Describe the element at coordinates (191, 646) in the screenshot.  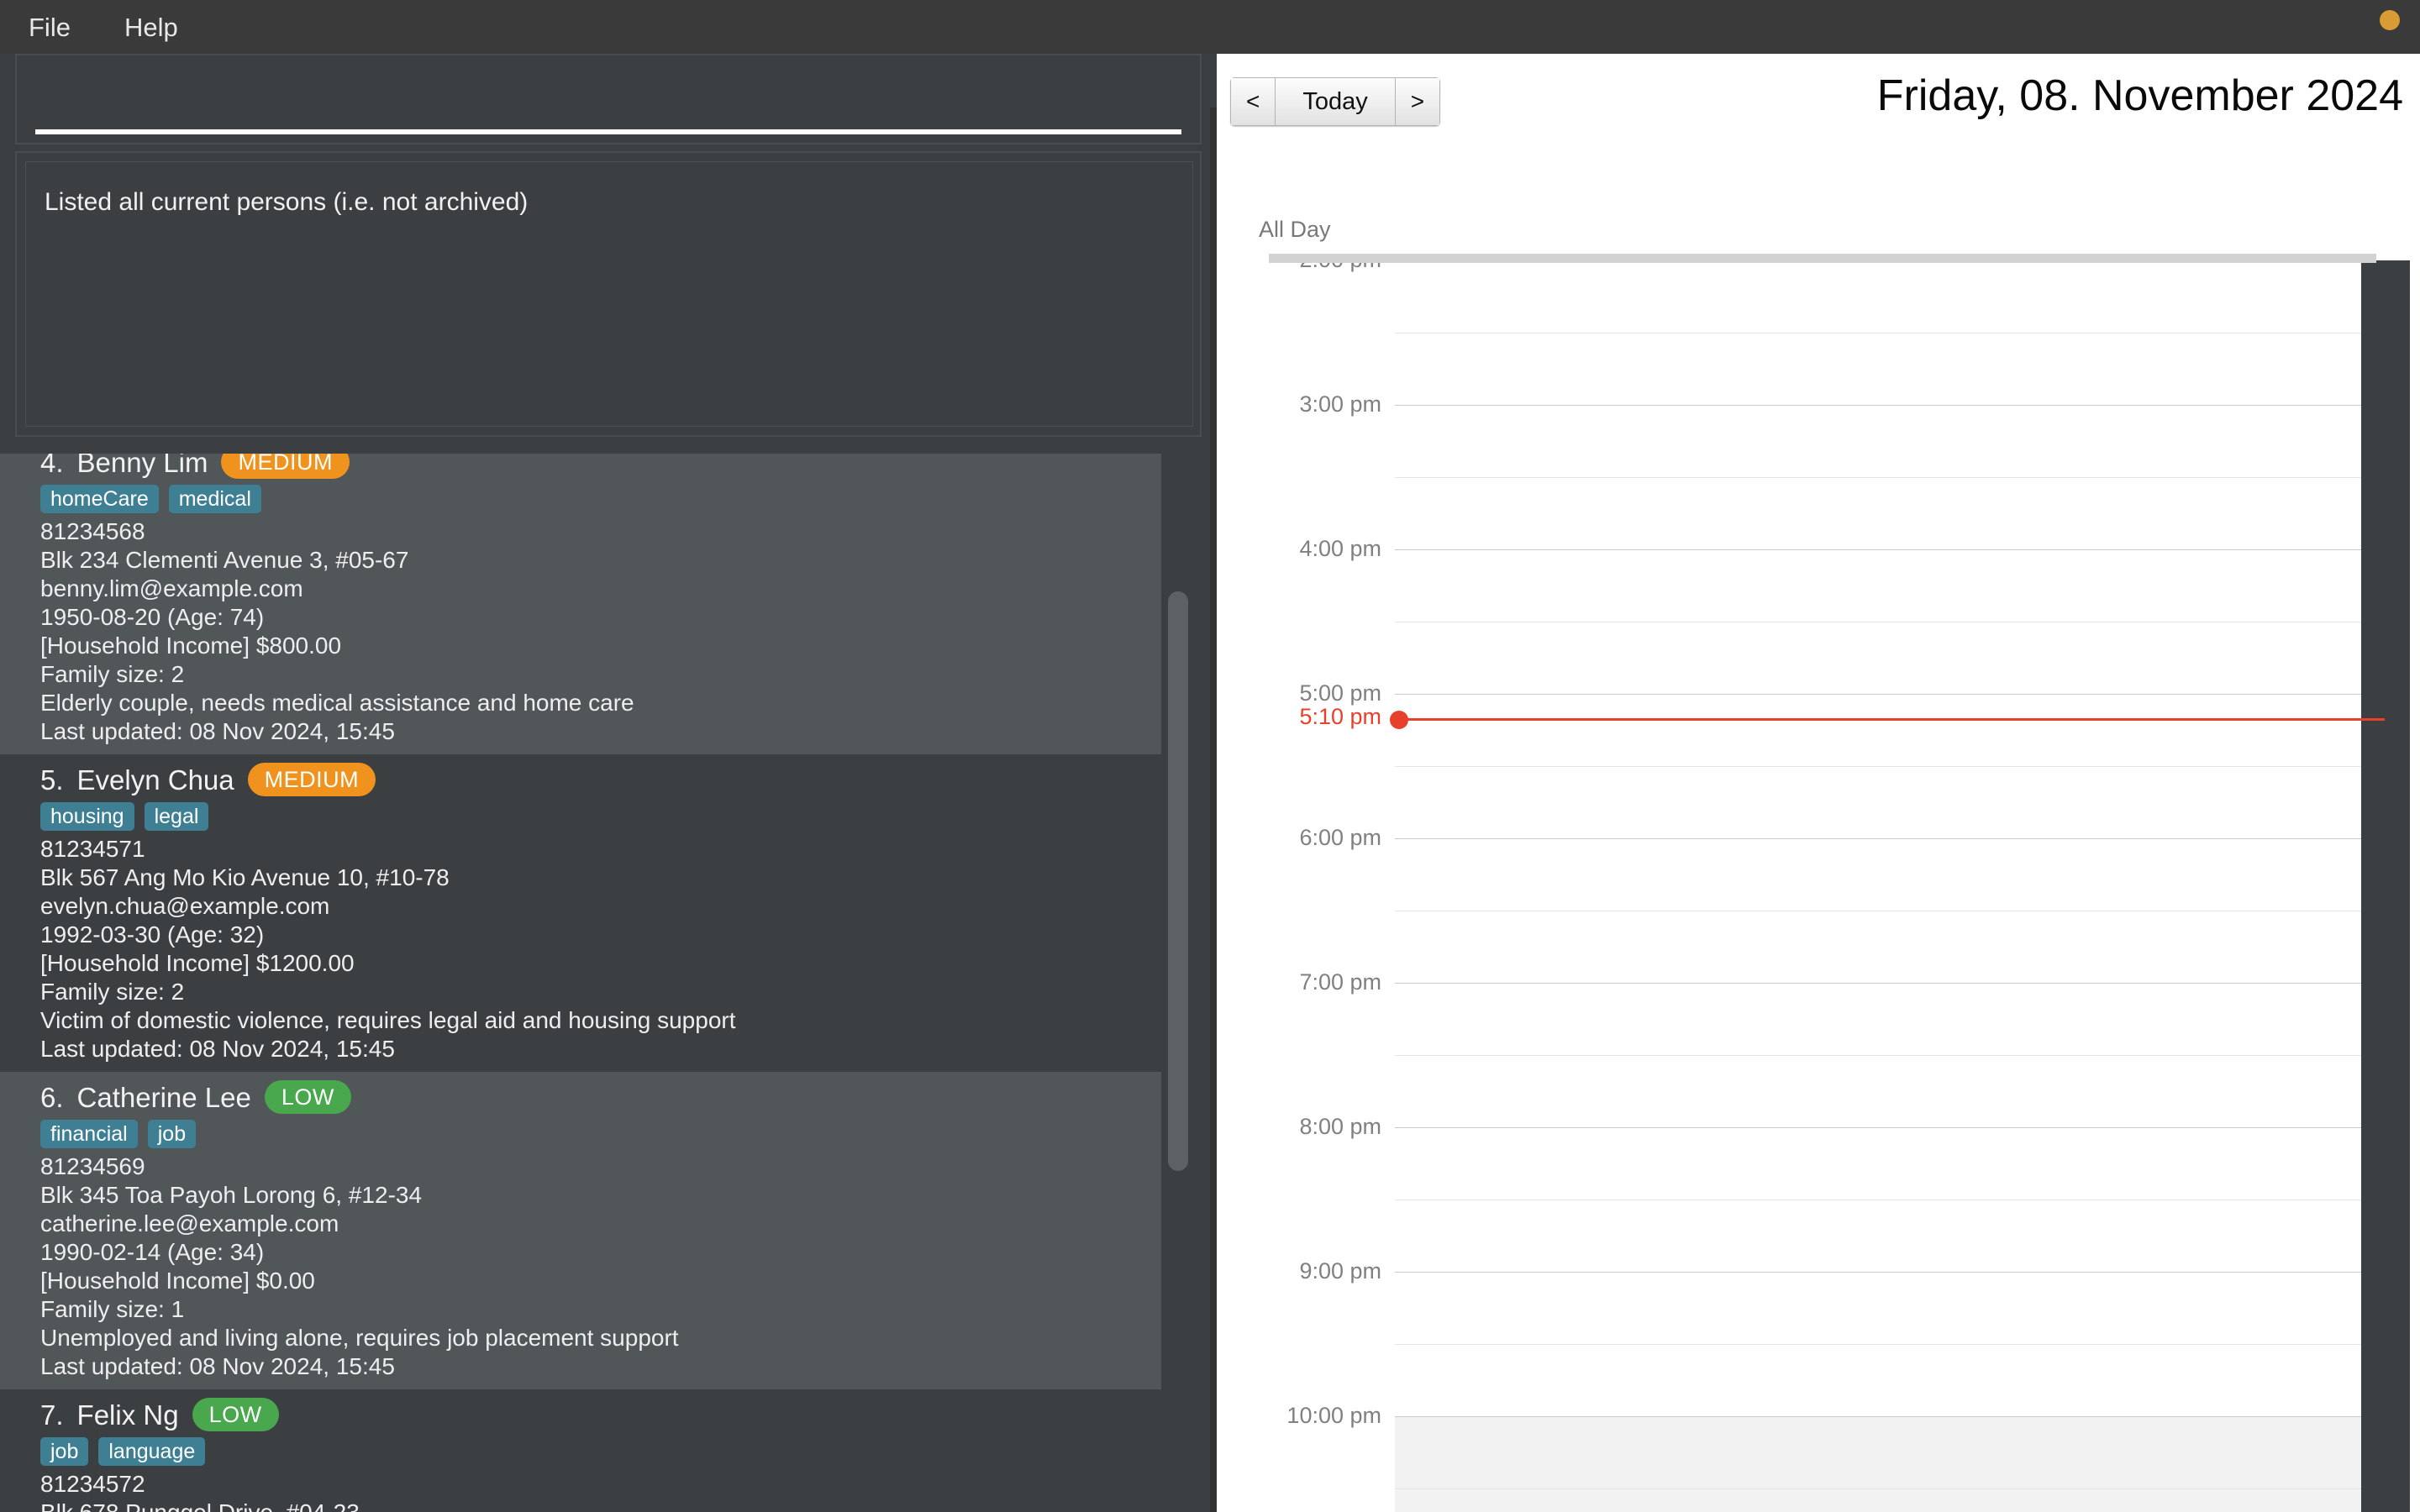
I see `person-income: [Household Income] $800.00` at that location.